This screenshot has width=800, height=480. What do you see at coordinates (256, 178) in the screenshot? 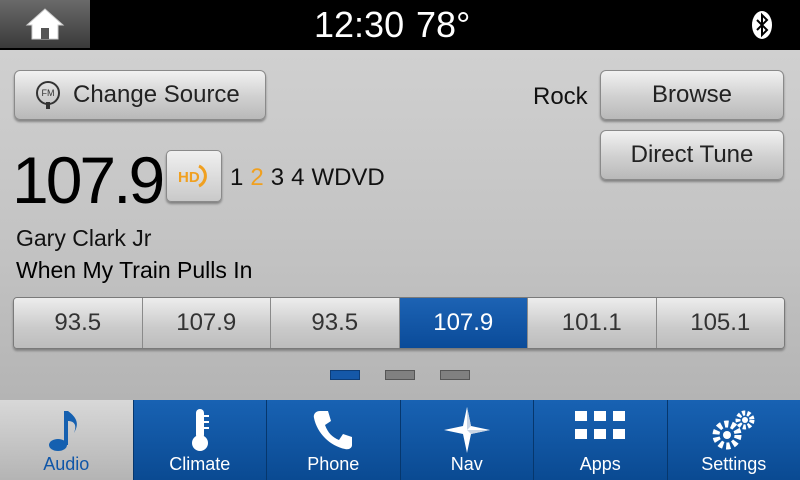
I see `subchannel-2: 2` at bounding box center [256, 178].